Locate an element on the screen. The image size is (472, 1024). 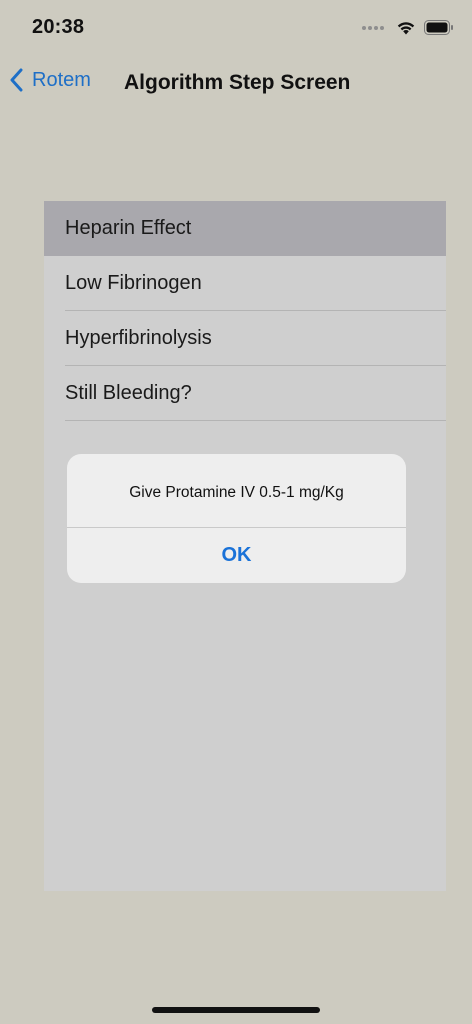
cellular-signal-icon is located at coordinates (373, 27).